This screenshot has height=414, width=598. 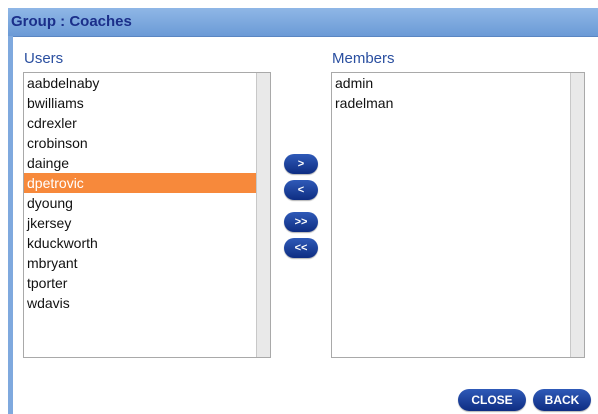 What do you see at coordinates (147, 203) in the screenshot?
I see `users-list-item: dyoung` at bounding box center [147, 203].